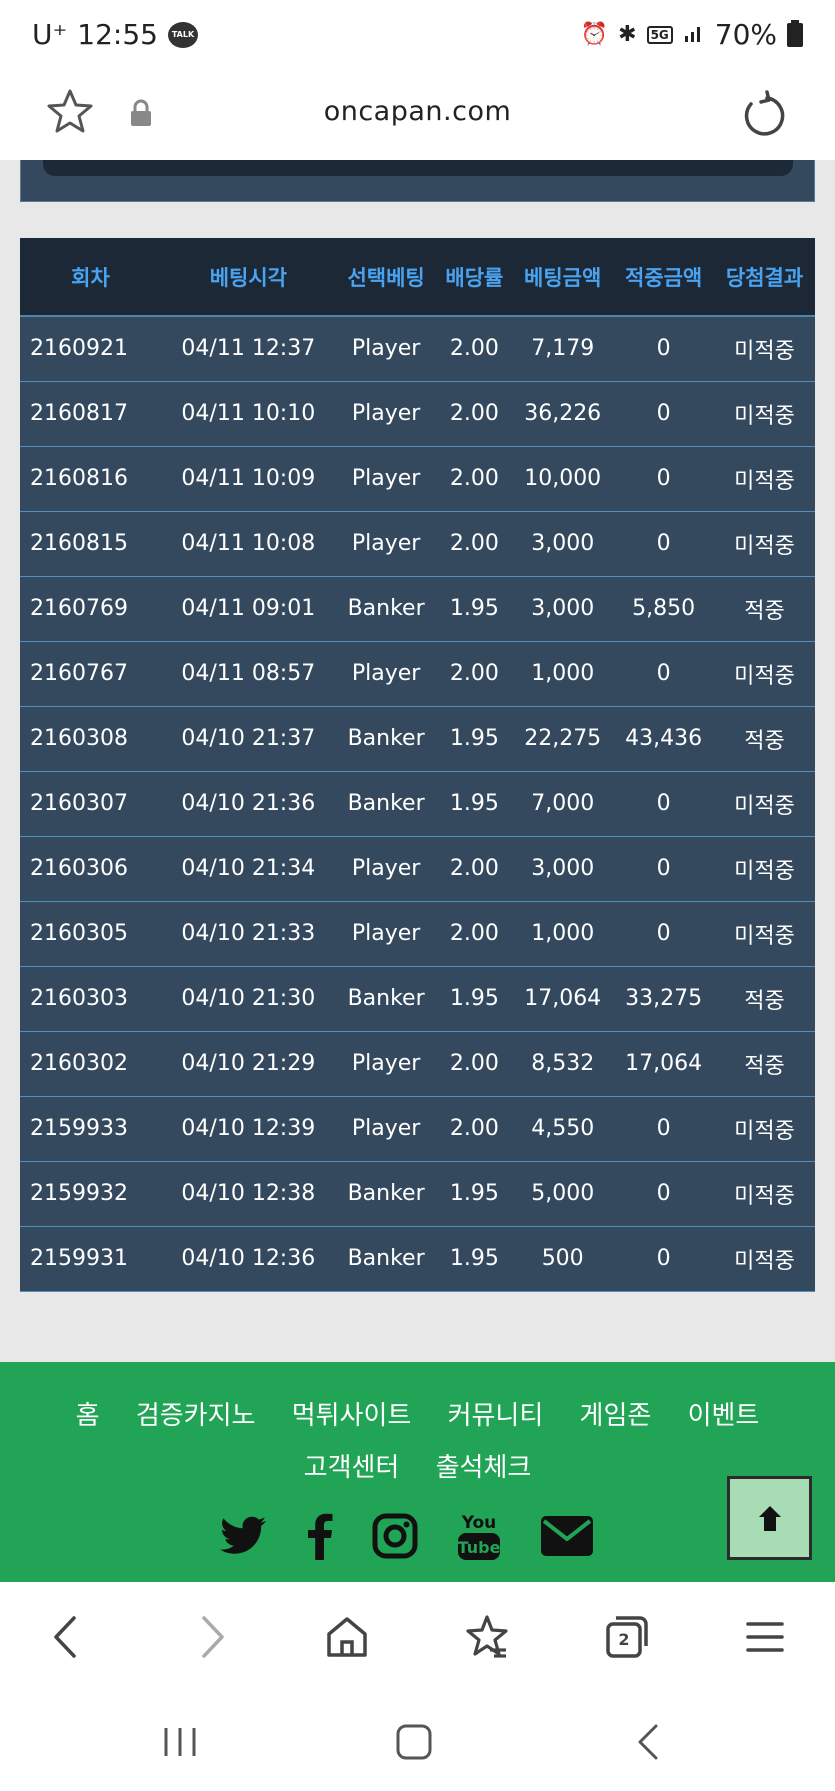  What do you see at coordinates (664, 277) in the screenshot?
I see `header-win-amount: 적중금액` at bounding box center [664, 277].